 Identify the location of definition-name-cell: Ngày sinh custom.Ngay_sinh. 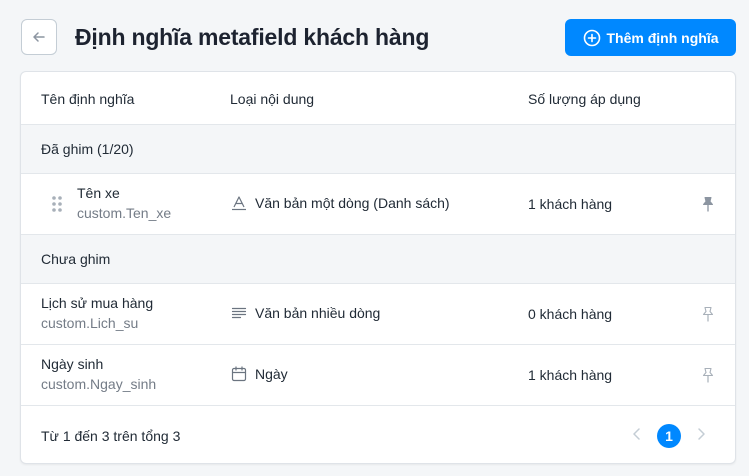
(98, 374).